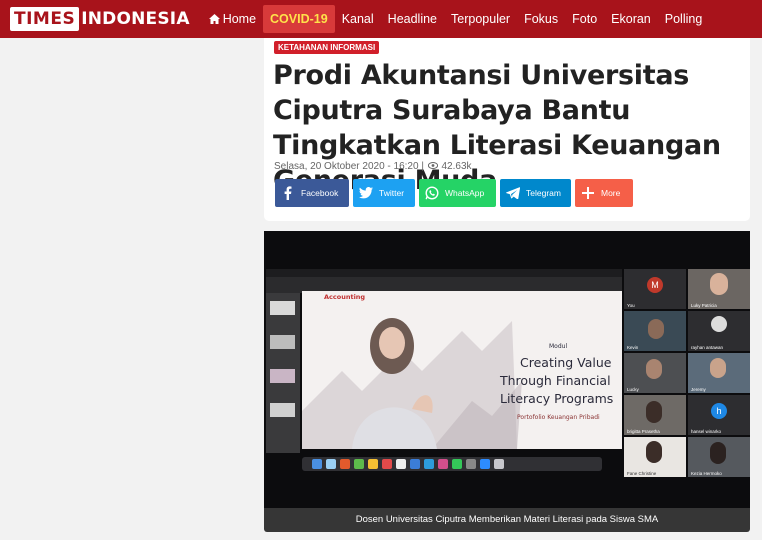 This screenshot has width=762, height=540. What do you see at coordinates (288, 193) in the screenshot?
I see `facebook-icon` at bounding box center [288, 193].